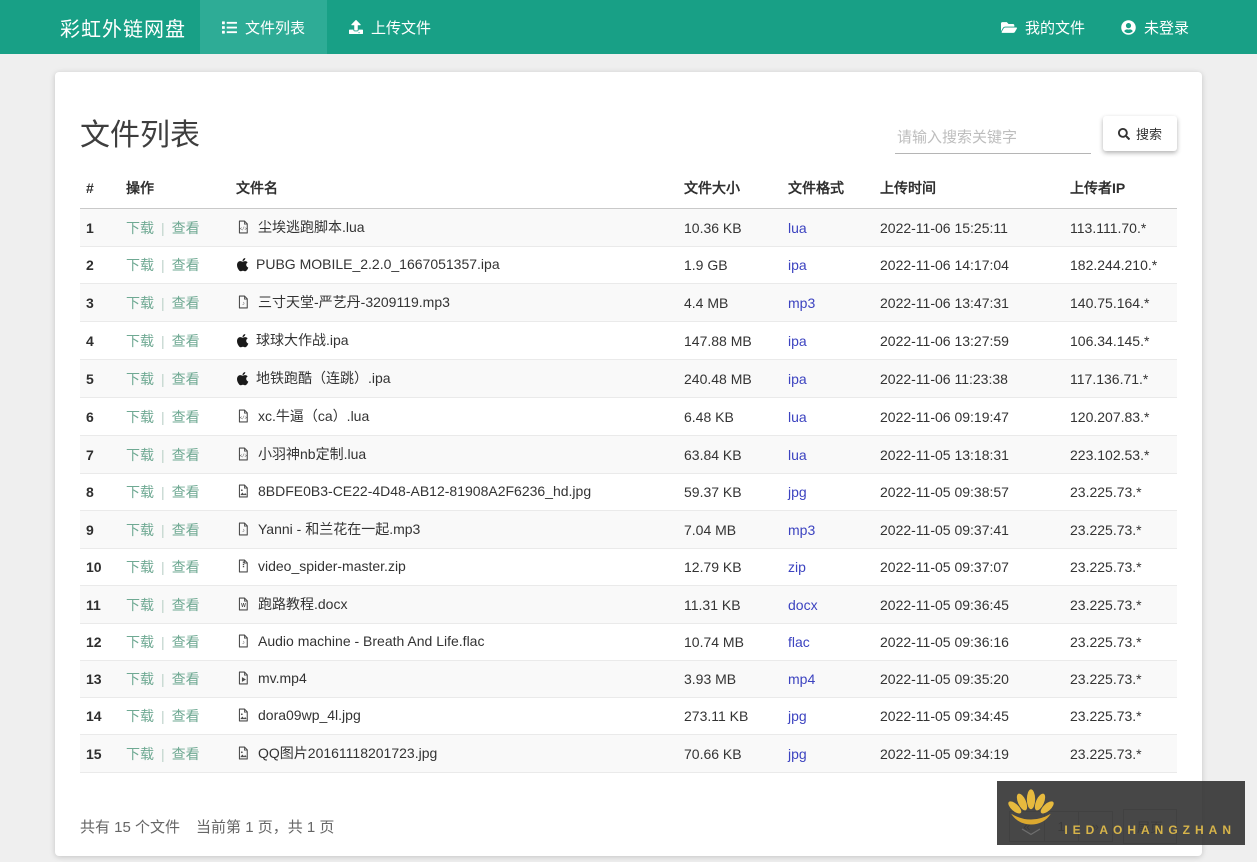  What do you see at coordinates (1155, 27) in the screenshot?
I see `login-status-link: 未登录` at bounding box center [1155, 27].